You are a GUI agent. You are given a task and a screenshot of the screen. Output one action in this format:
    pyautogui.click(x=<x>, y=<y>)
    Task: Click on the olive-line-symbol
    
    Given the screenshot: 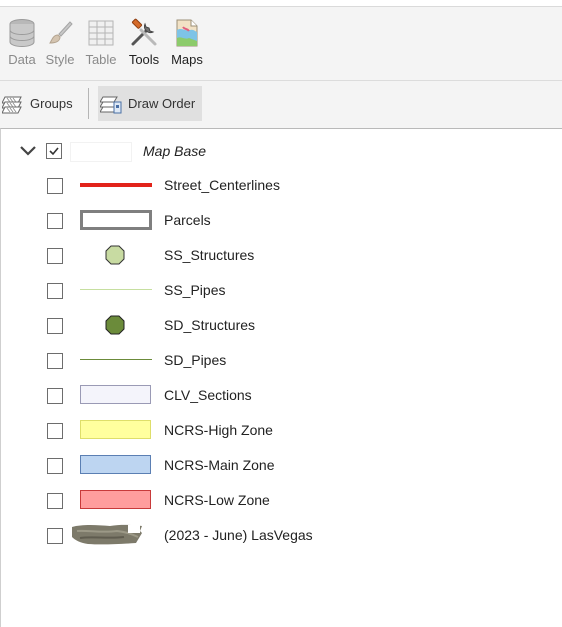 What is the action you would take?
    pyautogui.click(x=116, y=359)
    